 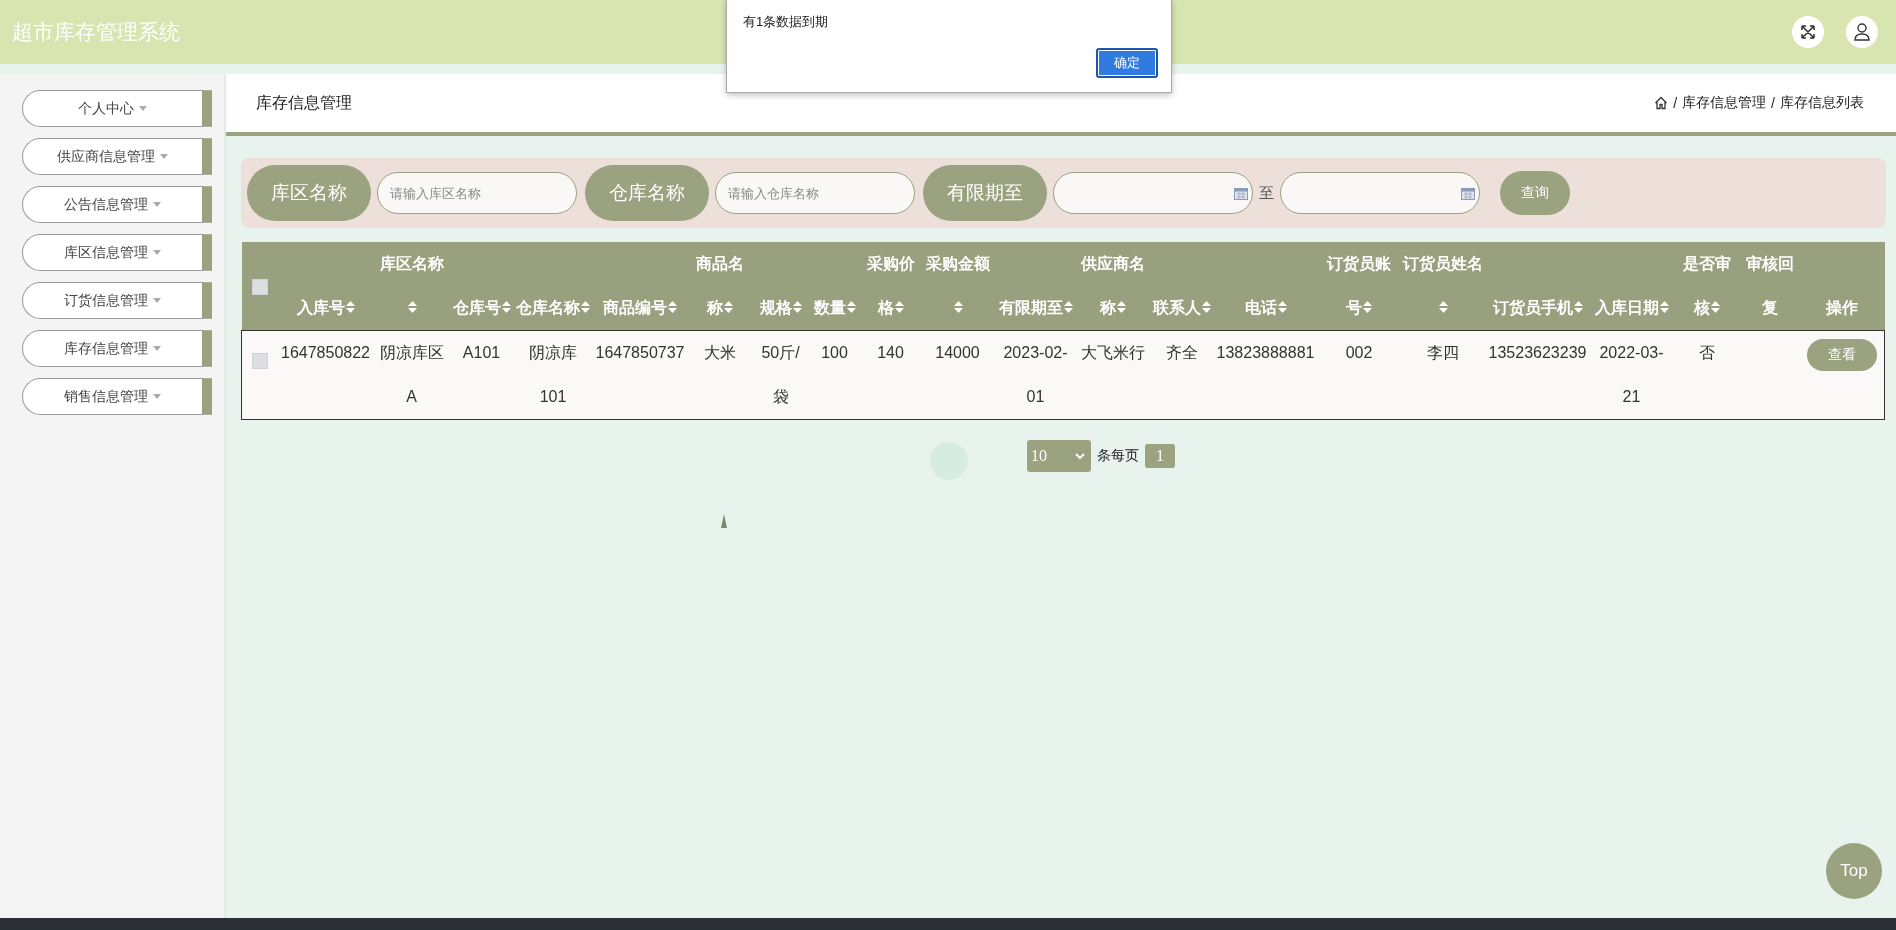 What do you see at coordinates (477, 193) in the screenshot?
I see `search-field: 请输入库区名称` at bounding box center [477, 193].